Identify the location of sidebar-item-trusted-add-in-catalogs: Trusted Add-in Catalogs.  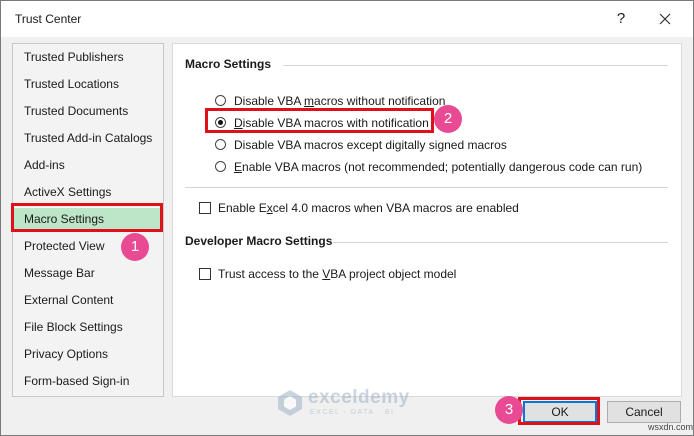
(88, 138).